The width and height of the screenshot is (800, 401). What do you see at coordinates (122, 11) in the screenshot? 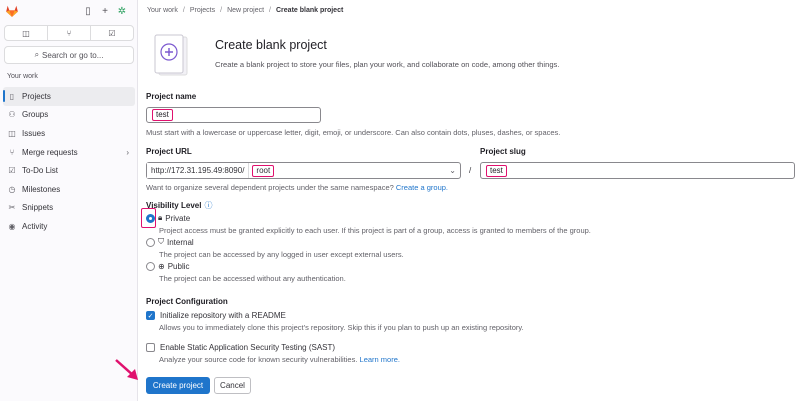
I see `avatar: ✲` at bounding box center [122, 11].